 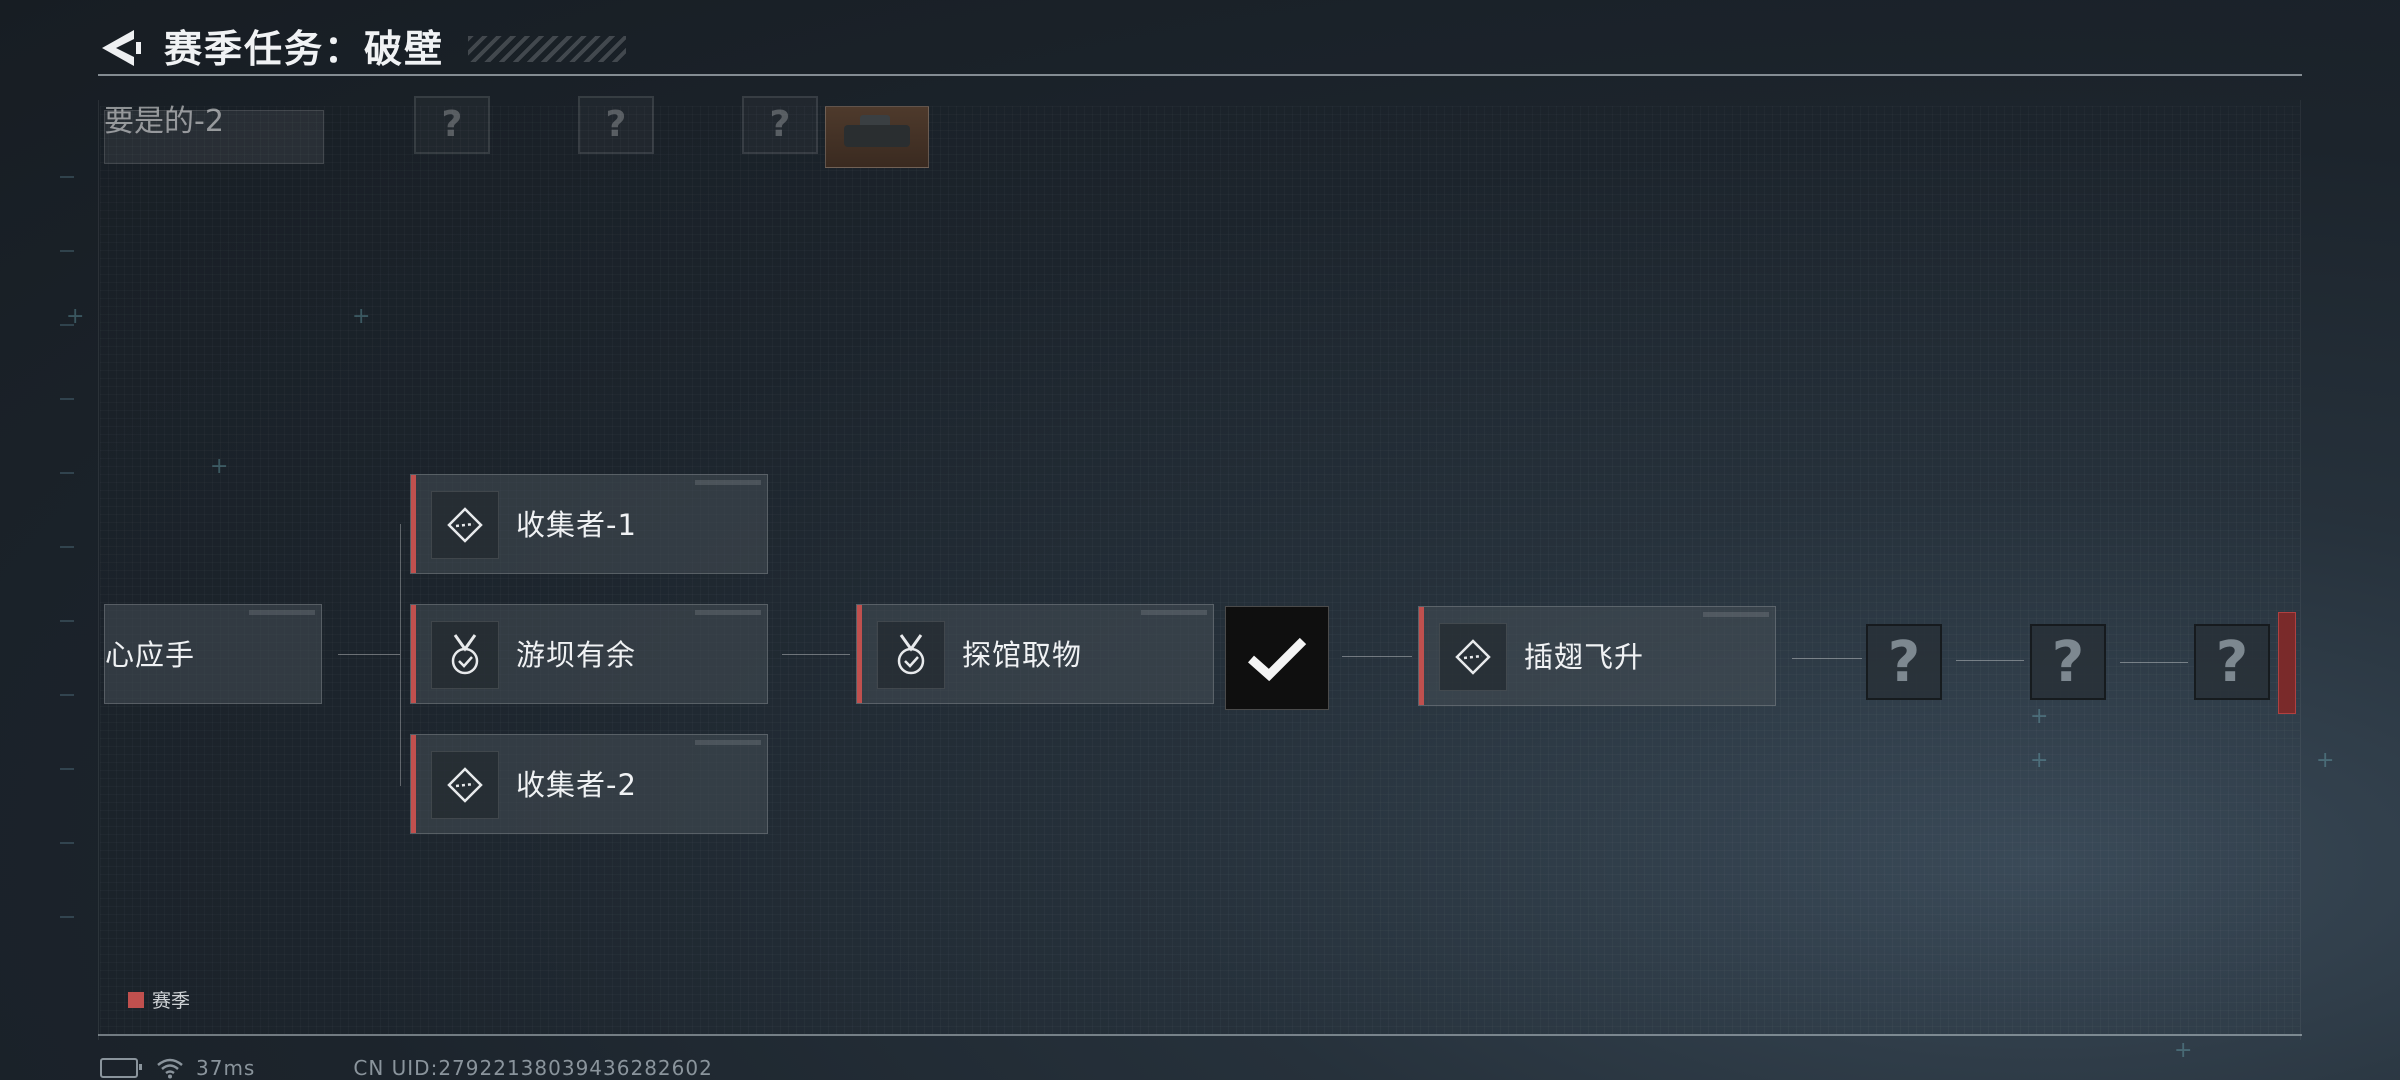 I want to click on task-node-fly: 插翅飞升, so click(x=1597, y=656).